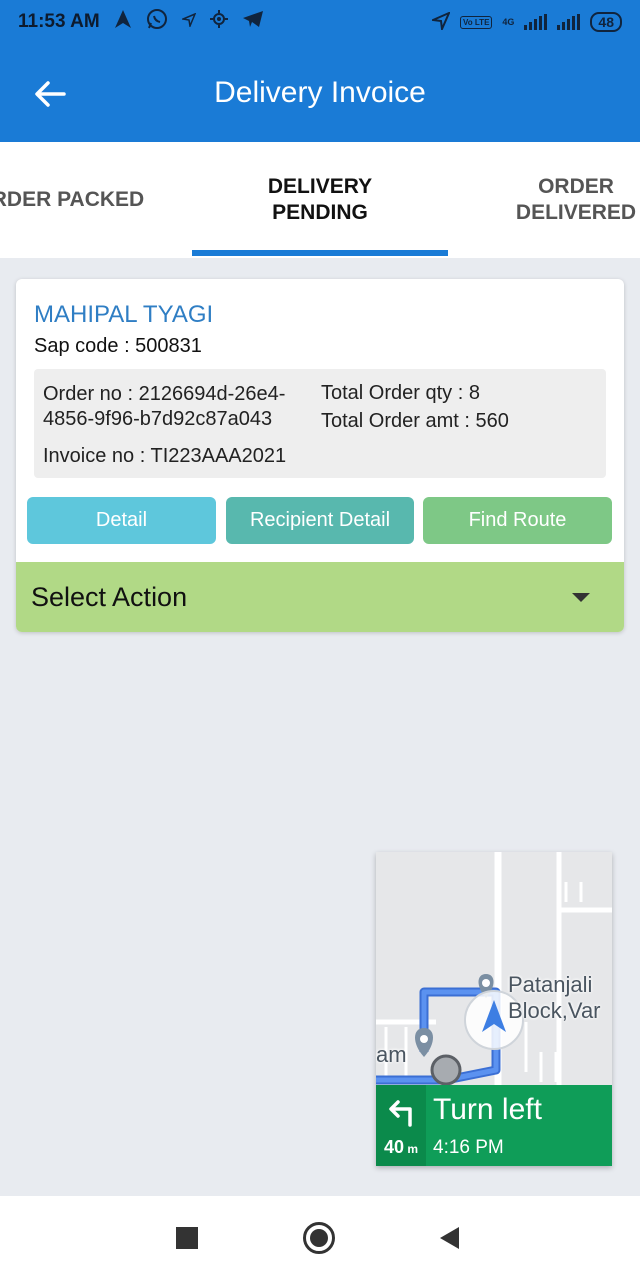 This screenshot has width=640, height=1280. I want to click on tab-label: RDER PACKED, so click(72, 199).